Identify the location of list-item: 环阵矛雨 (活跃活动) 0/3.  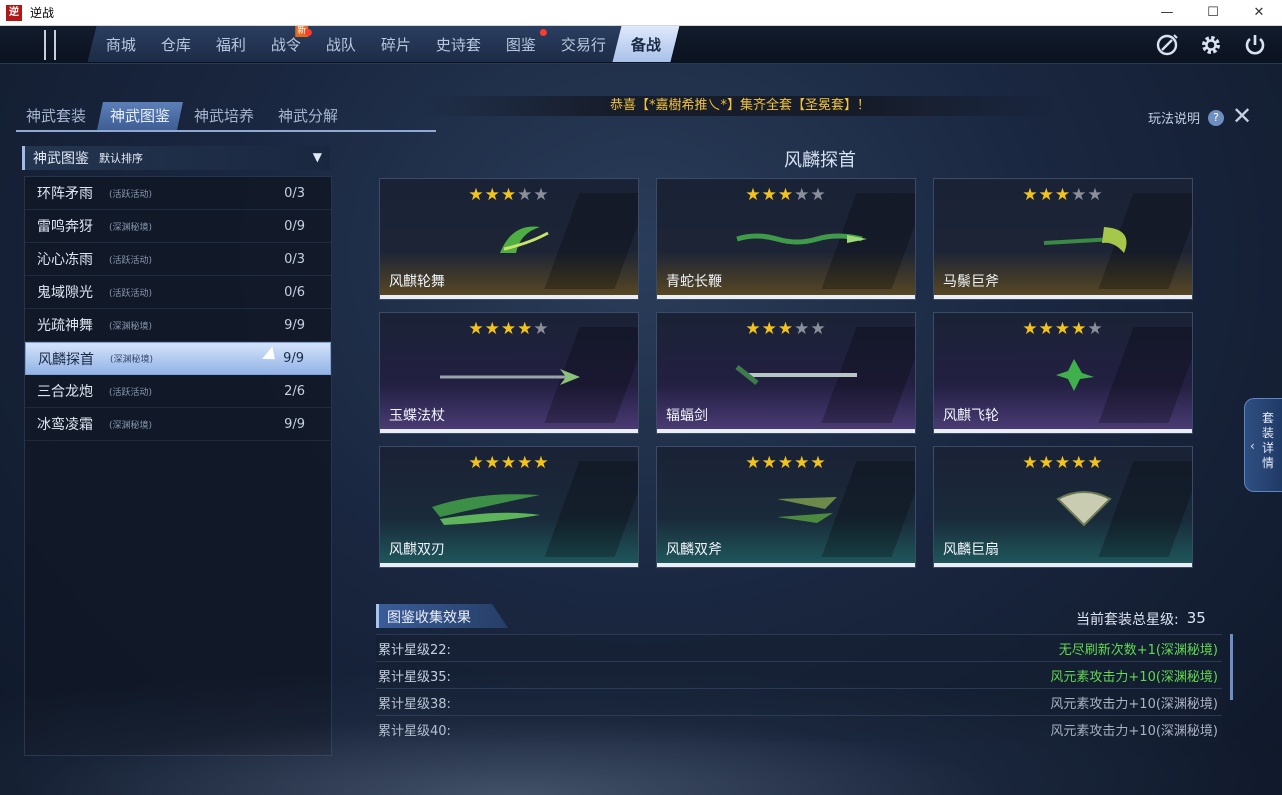
(178, 193).